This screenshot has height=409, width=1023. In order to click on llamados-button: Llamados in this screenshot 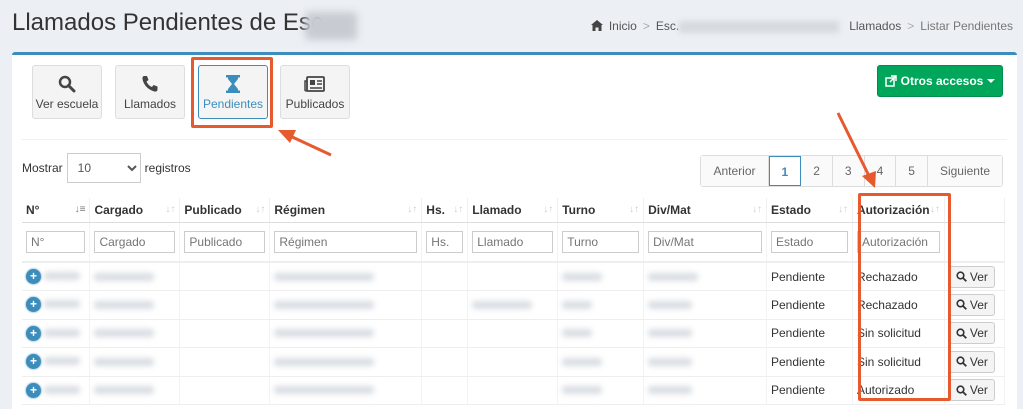, I will do `click(150, 92)`.